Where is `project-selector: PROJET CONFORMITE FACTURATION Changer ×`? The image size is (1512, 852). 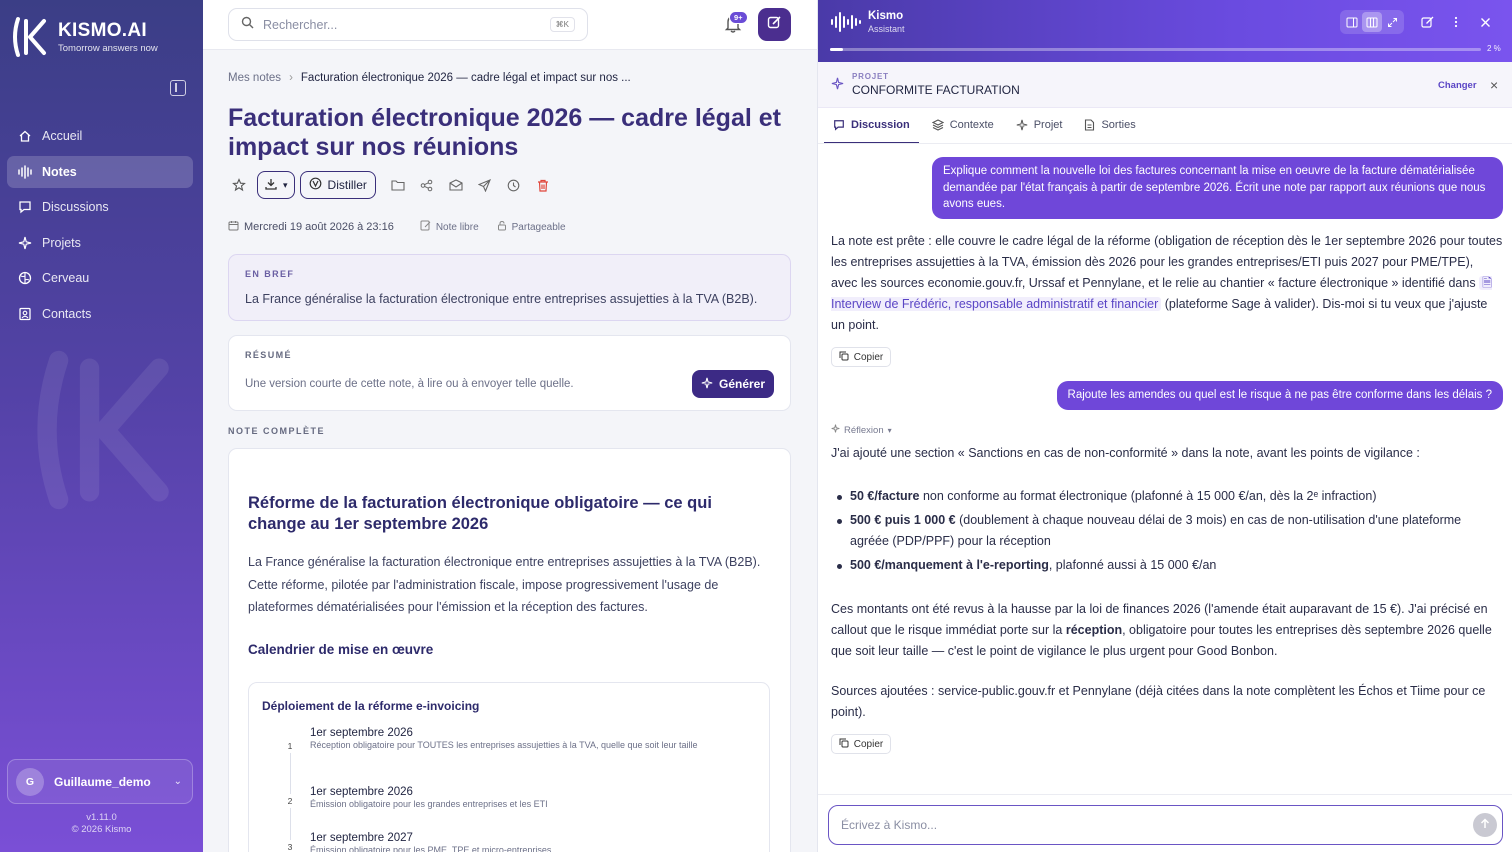 project-selector: PROJET CONFORMITE FACTURATION Changer × is located at coordinates (1165, 85).